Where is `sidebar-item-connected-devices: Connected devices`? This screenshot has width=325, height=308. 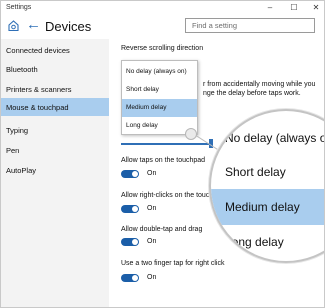 sidebar-item-connected-devices: Connected devices is located at coordinates (55, 50).